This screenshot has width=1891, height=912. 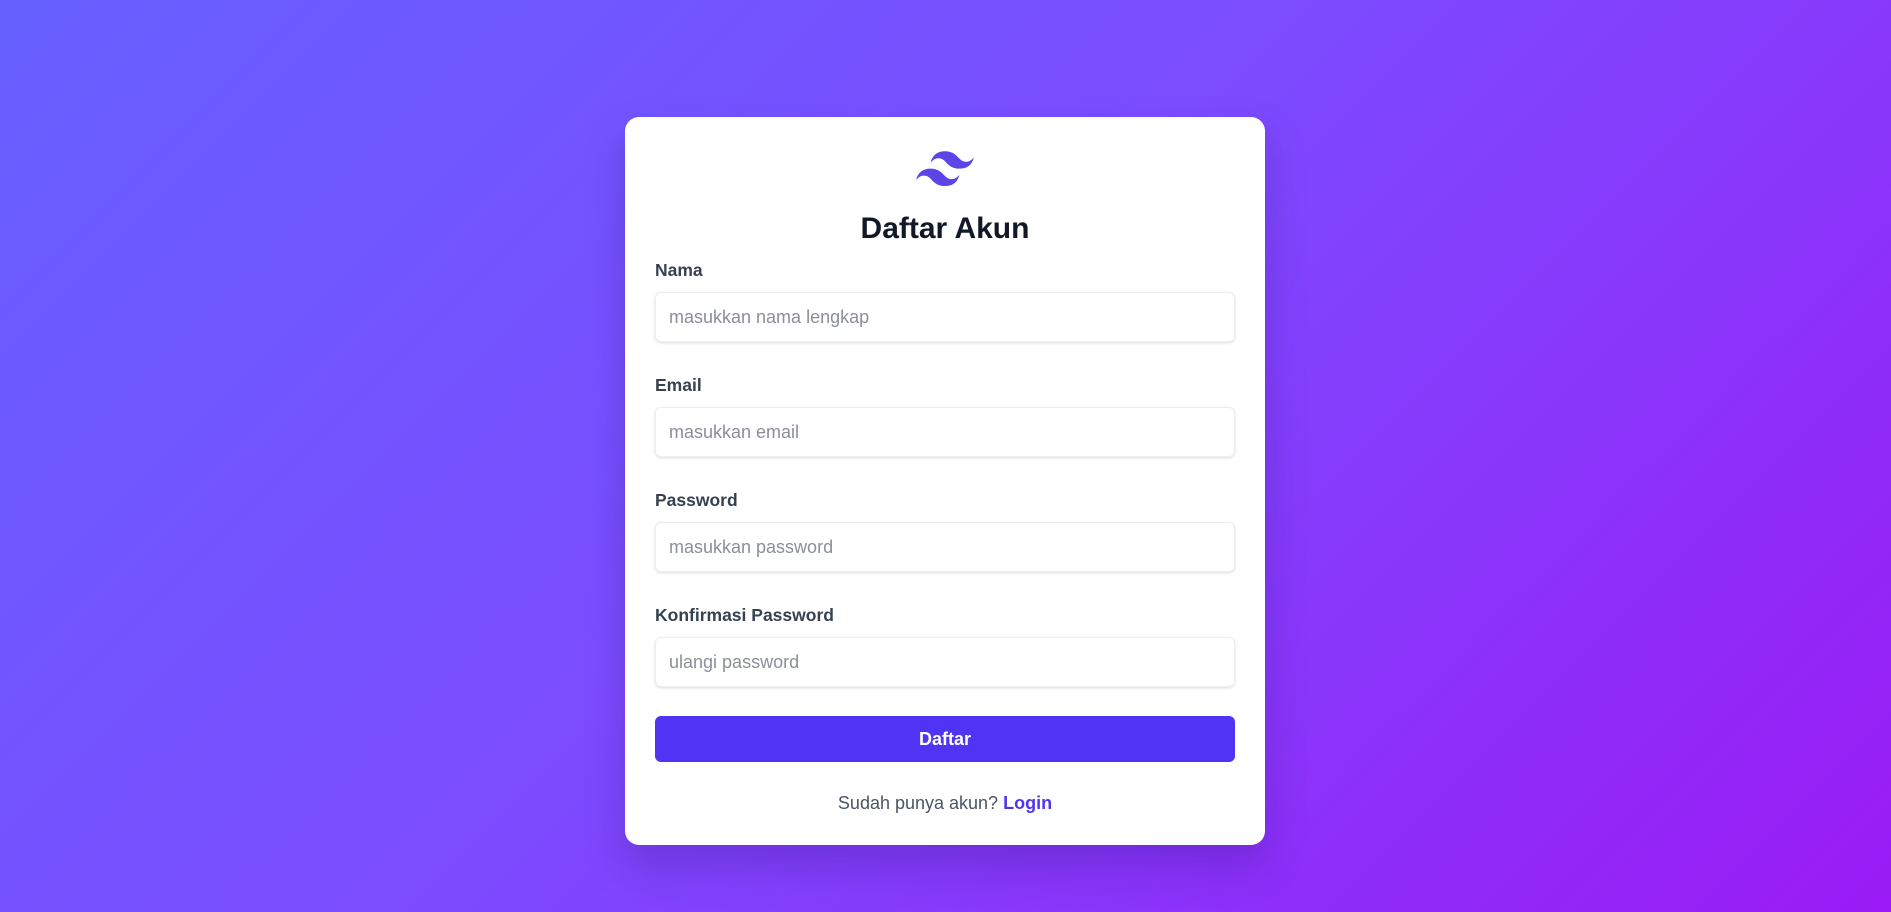 I want to click on name-field-group: Nama, so click(x=945, y=300).